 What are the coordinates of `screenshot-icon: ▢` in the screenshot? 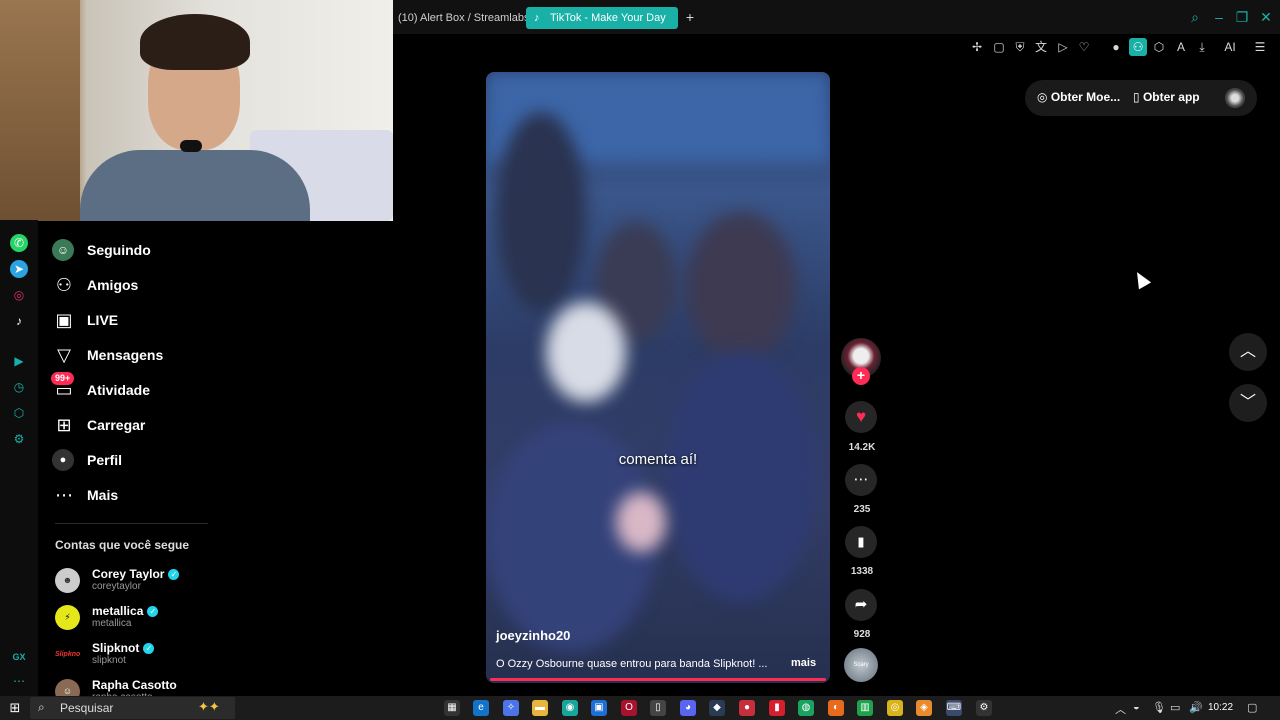 It's located at (999, 47).